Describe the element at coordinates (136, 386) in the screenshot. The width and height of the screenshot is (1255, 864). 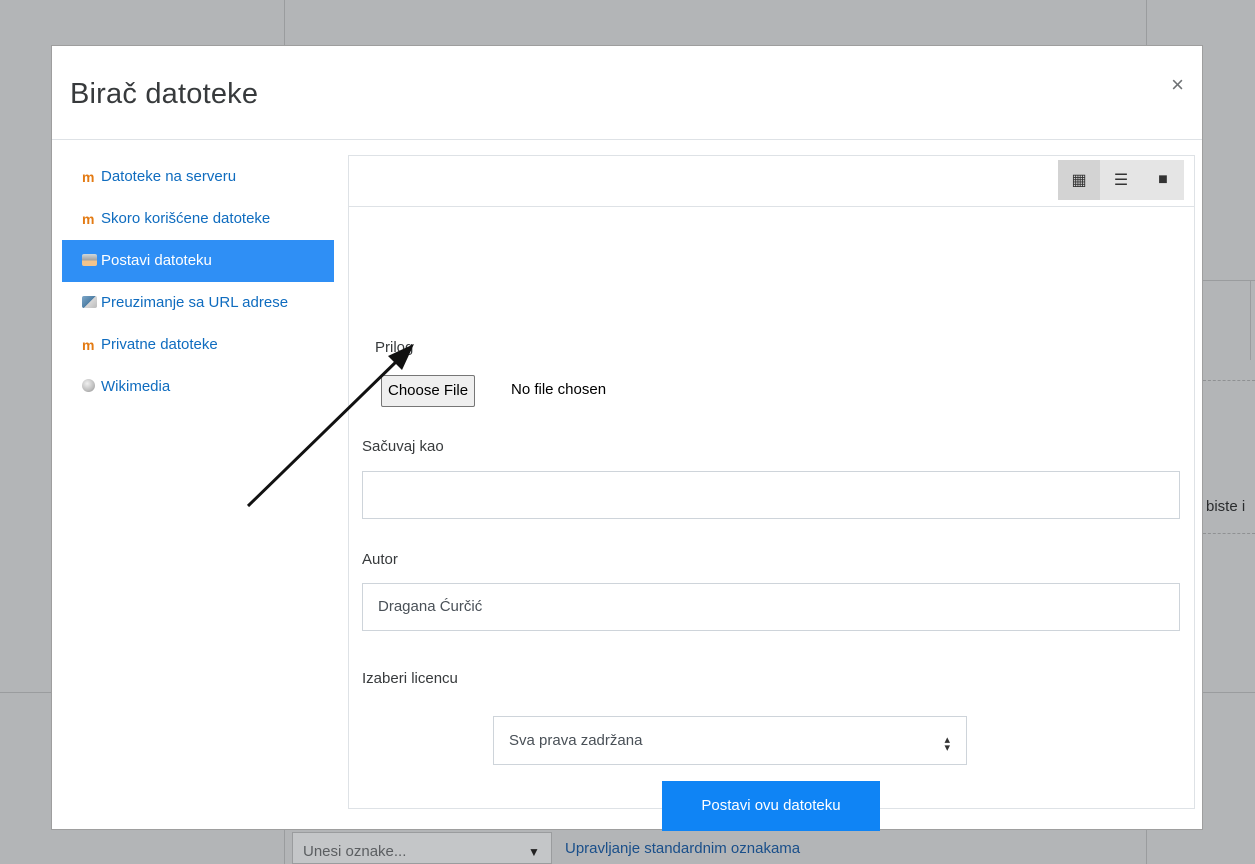
I see `repo-item-label: Wikimedia` at that location.